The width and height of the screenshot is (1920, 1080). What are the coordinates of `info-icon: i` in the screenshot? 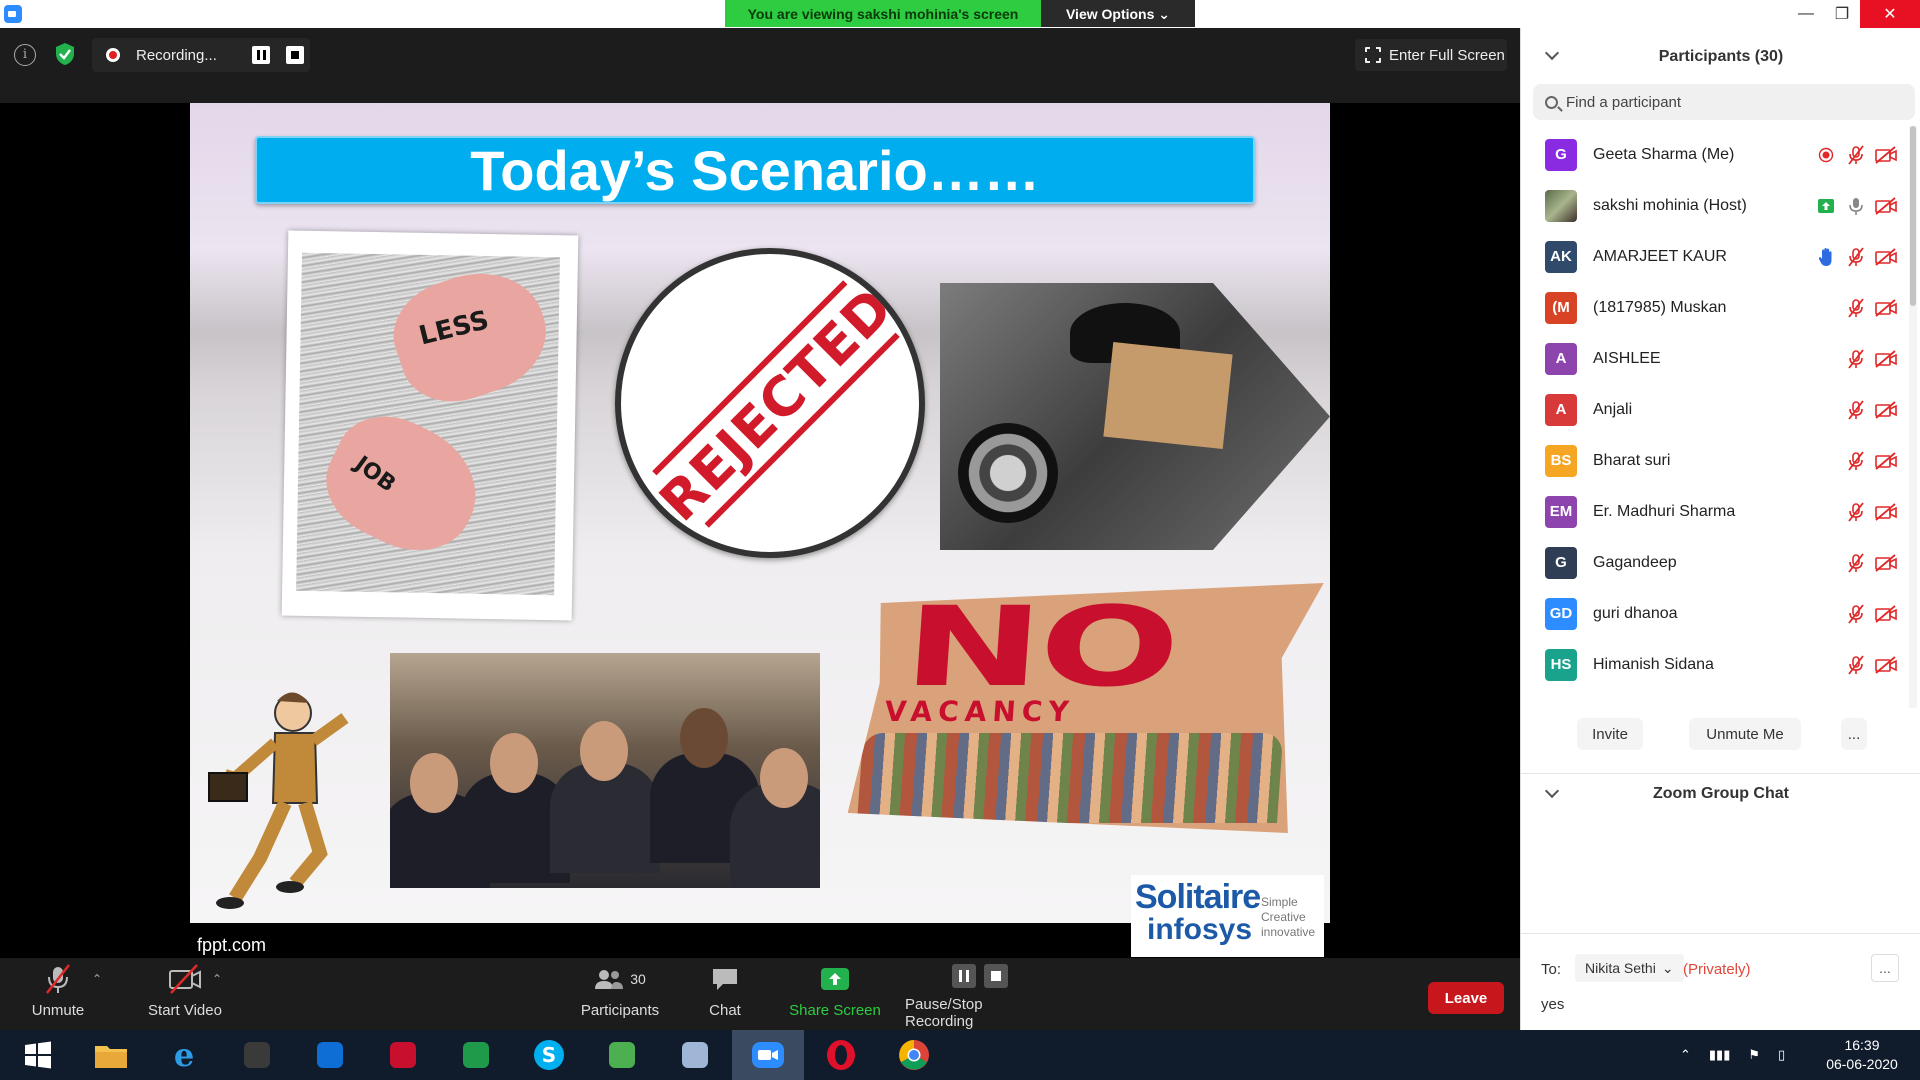 It's located at (25, 55).